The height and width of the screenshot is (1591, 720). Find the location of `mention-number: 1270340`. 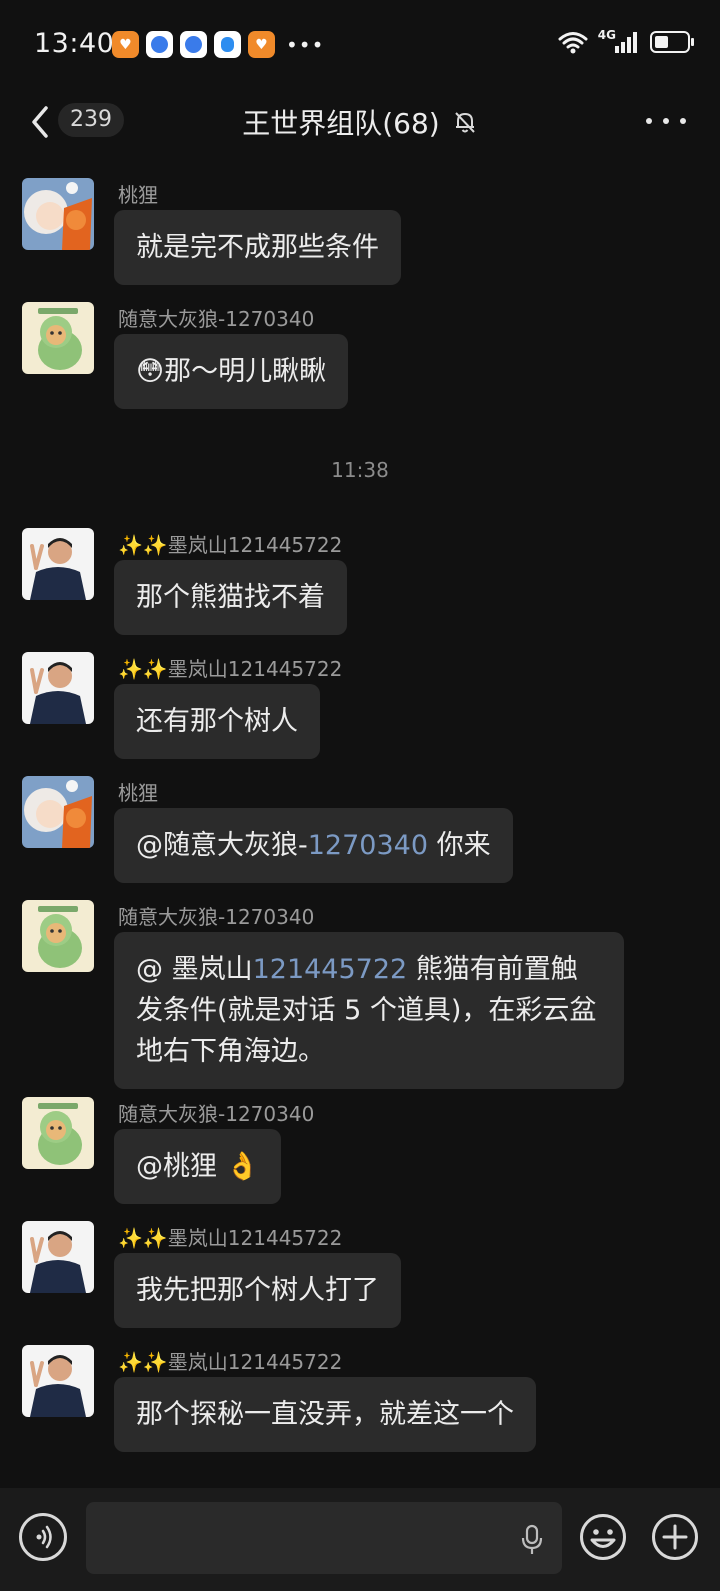

mention-number: 1270340 is located at coordinates (368, 845).